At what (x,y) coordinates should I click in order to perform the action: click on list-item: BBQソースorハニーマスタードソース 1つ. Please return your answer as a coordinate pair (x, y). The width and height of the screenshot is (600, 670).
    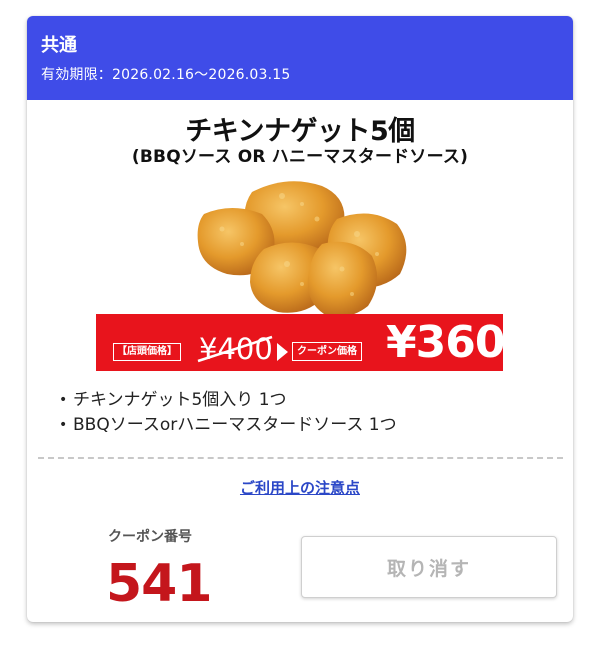
    Looking at the image, I should click on (227, 425).